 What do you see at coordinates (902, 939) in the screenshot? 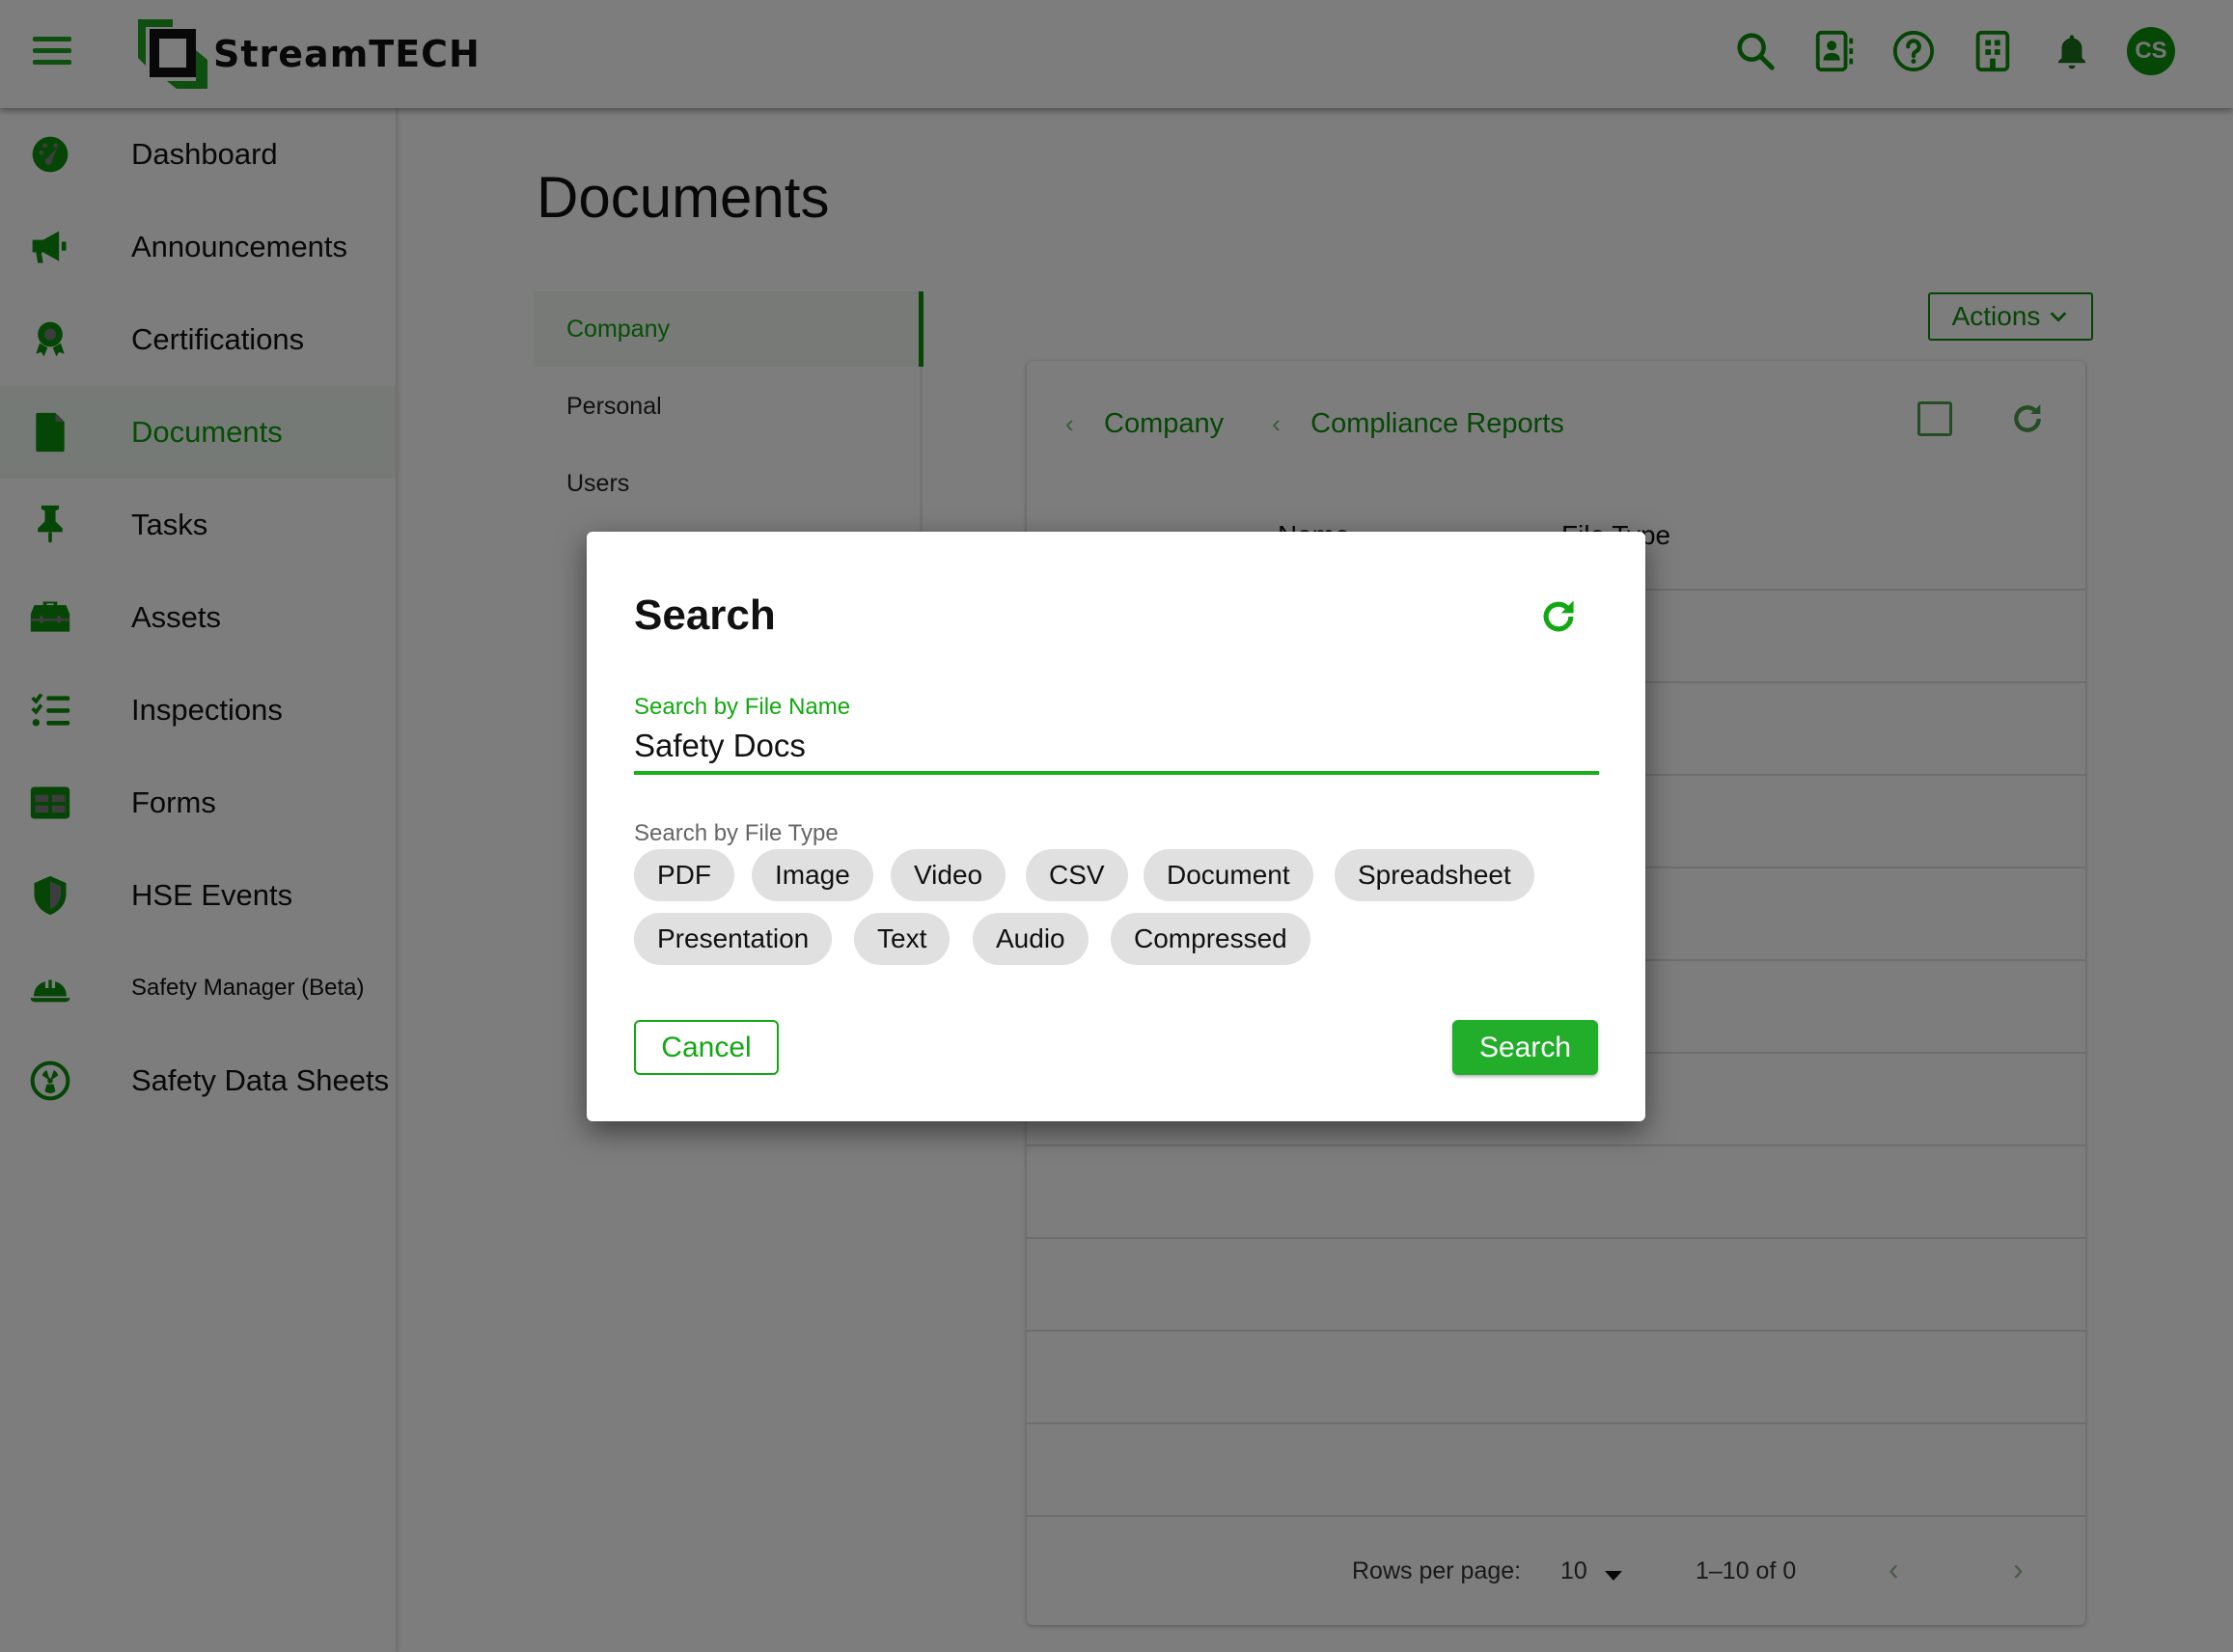
I see `chip-text: Text` at bounding box center [902, 939].